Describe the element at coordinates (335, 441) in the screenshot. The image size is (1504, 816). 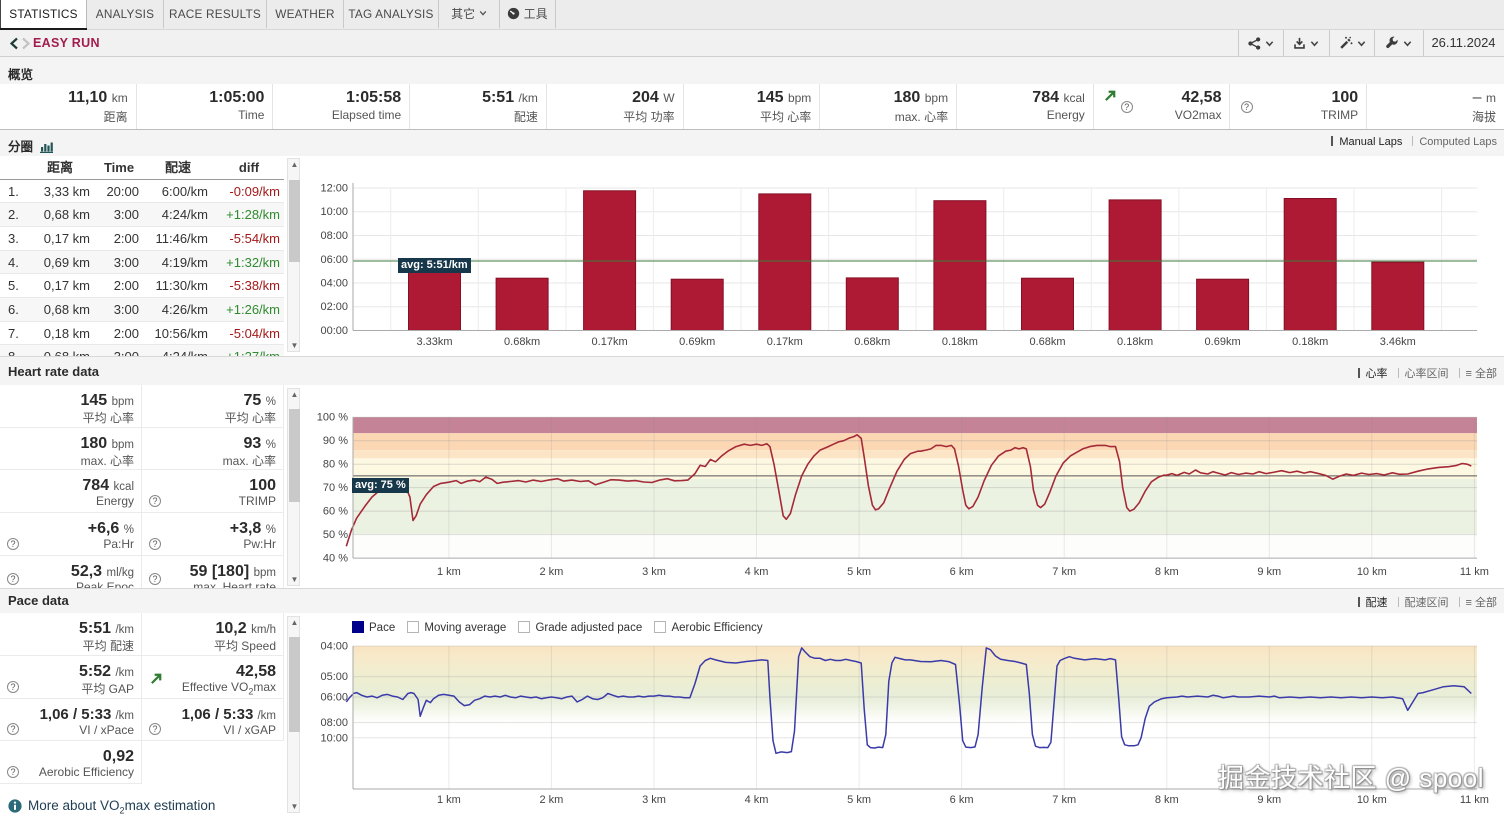
I see `svg-text: 90 %` at that location.